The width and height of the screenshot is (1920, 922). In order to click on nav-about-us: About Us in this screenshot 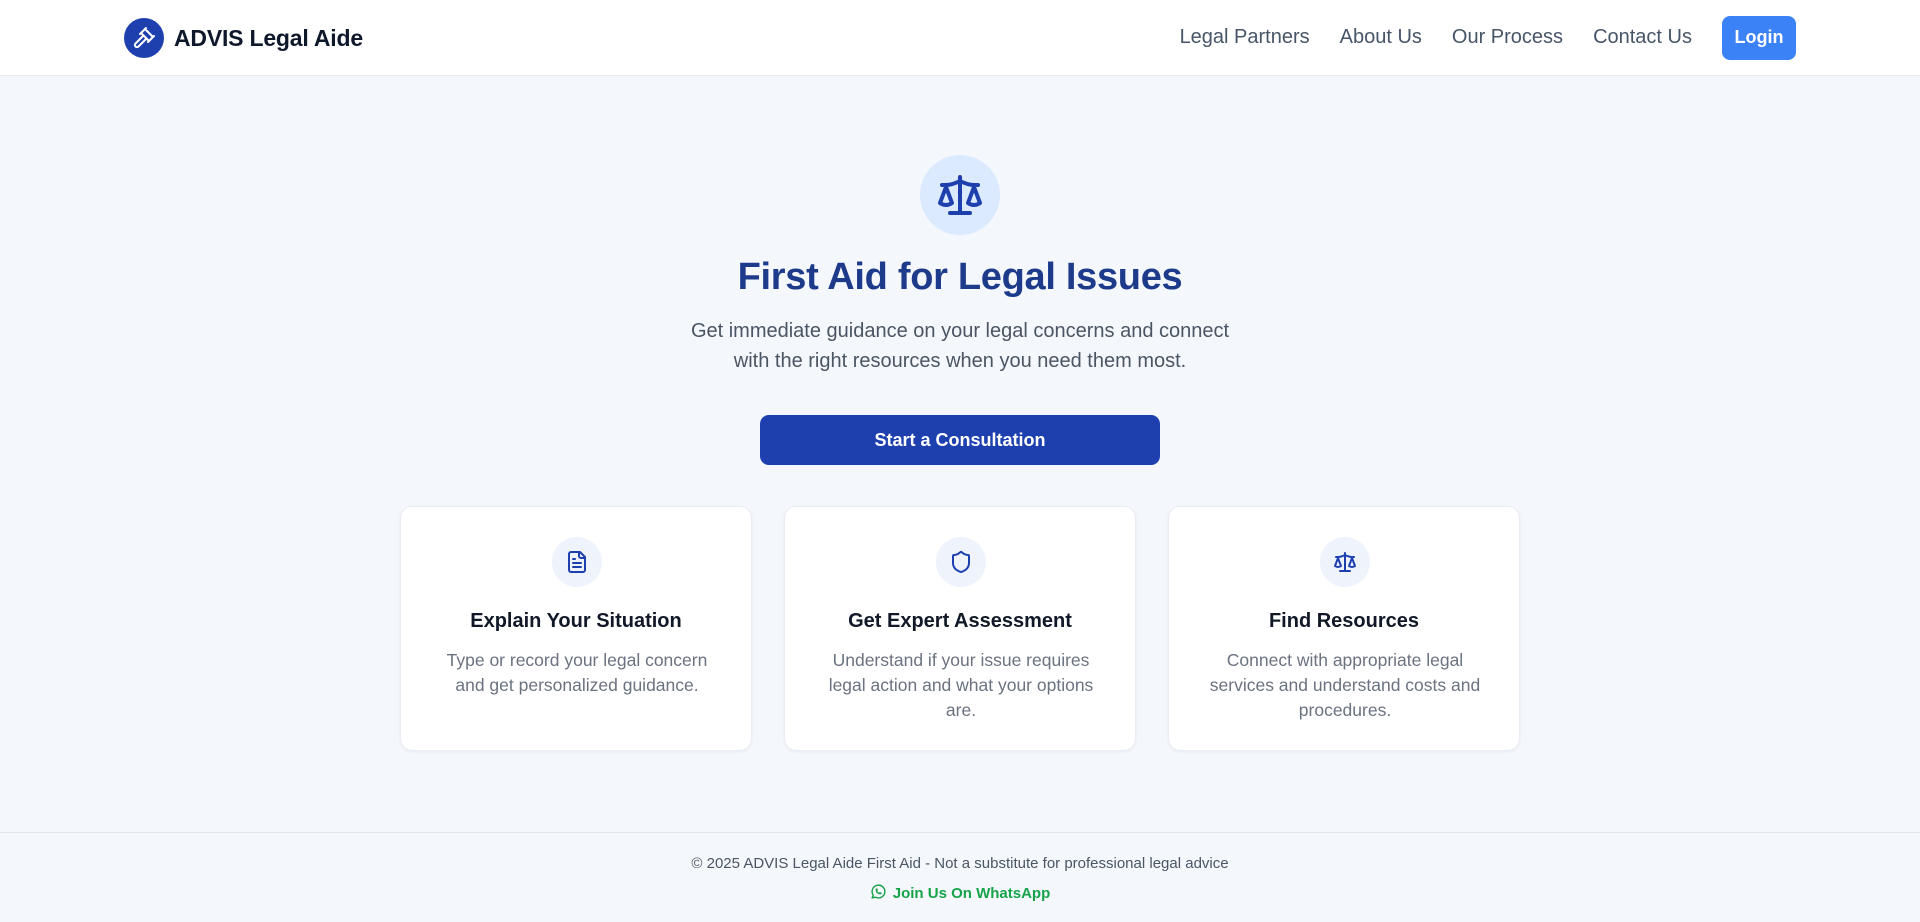, I will do `click(1381, 37)`.